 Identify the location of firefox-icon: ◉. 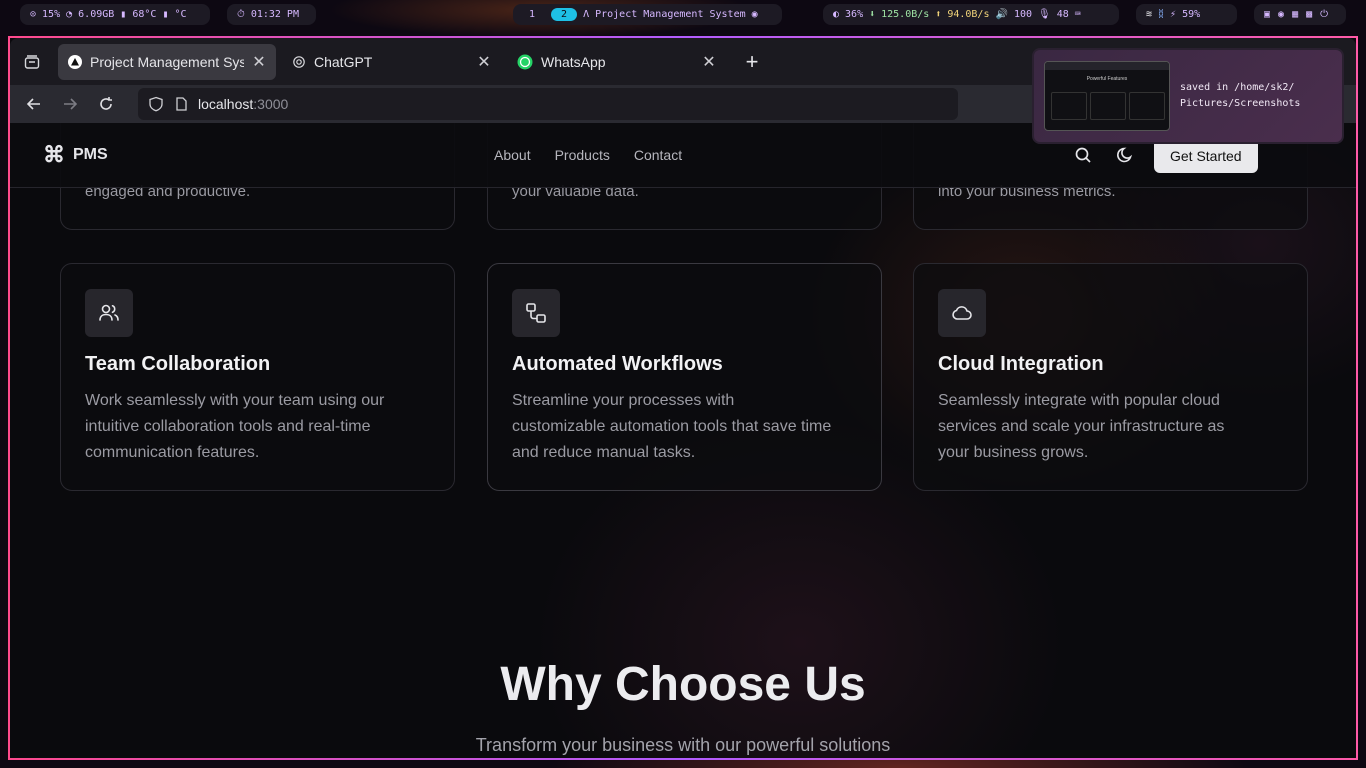
(754, 14).